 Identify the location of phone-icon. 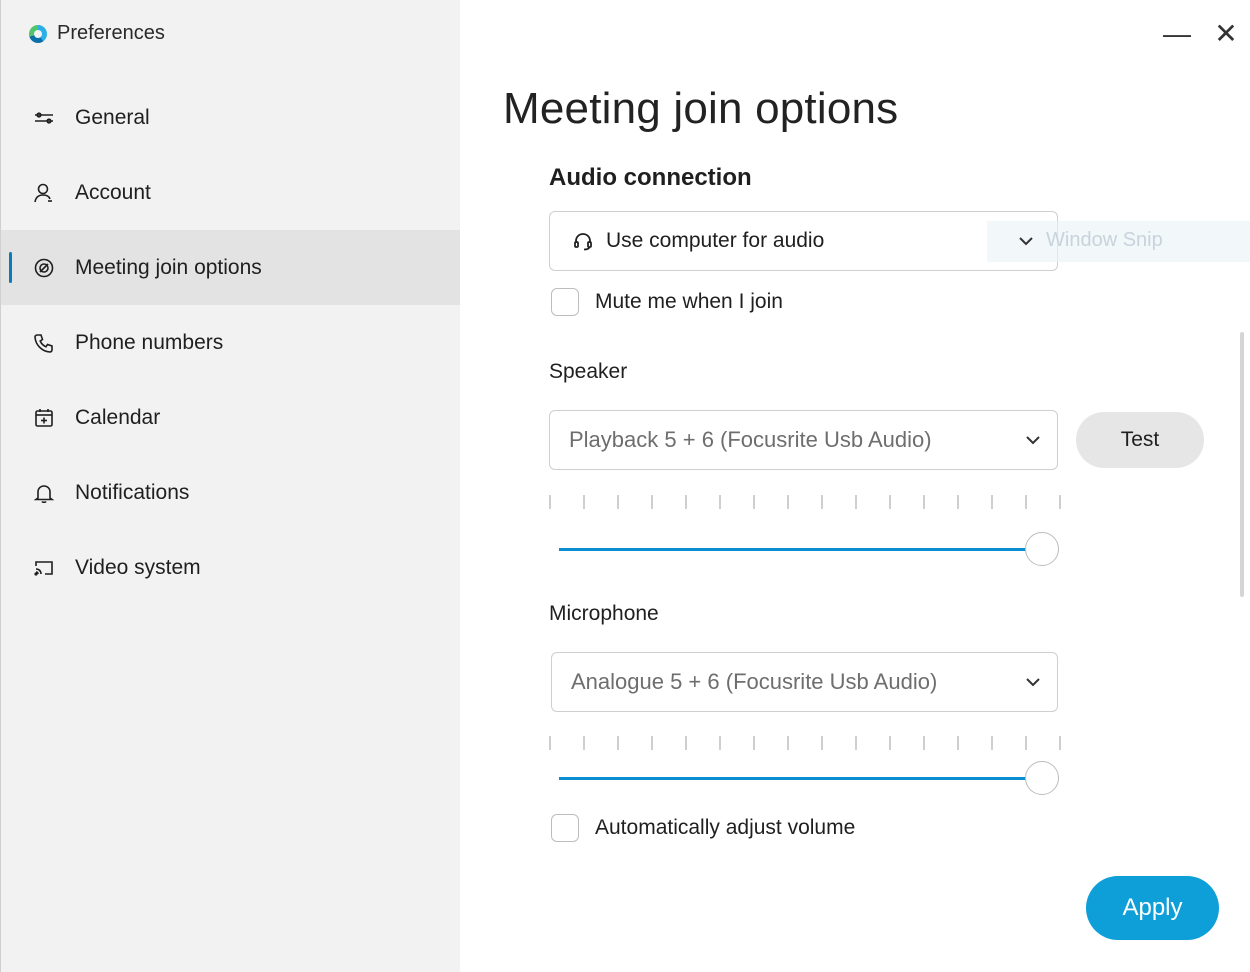
(44, 343).